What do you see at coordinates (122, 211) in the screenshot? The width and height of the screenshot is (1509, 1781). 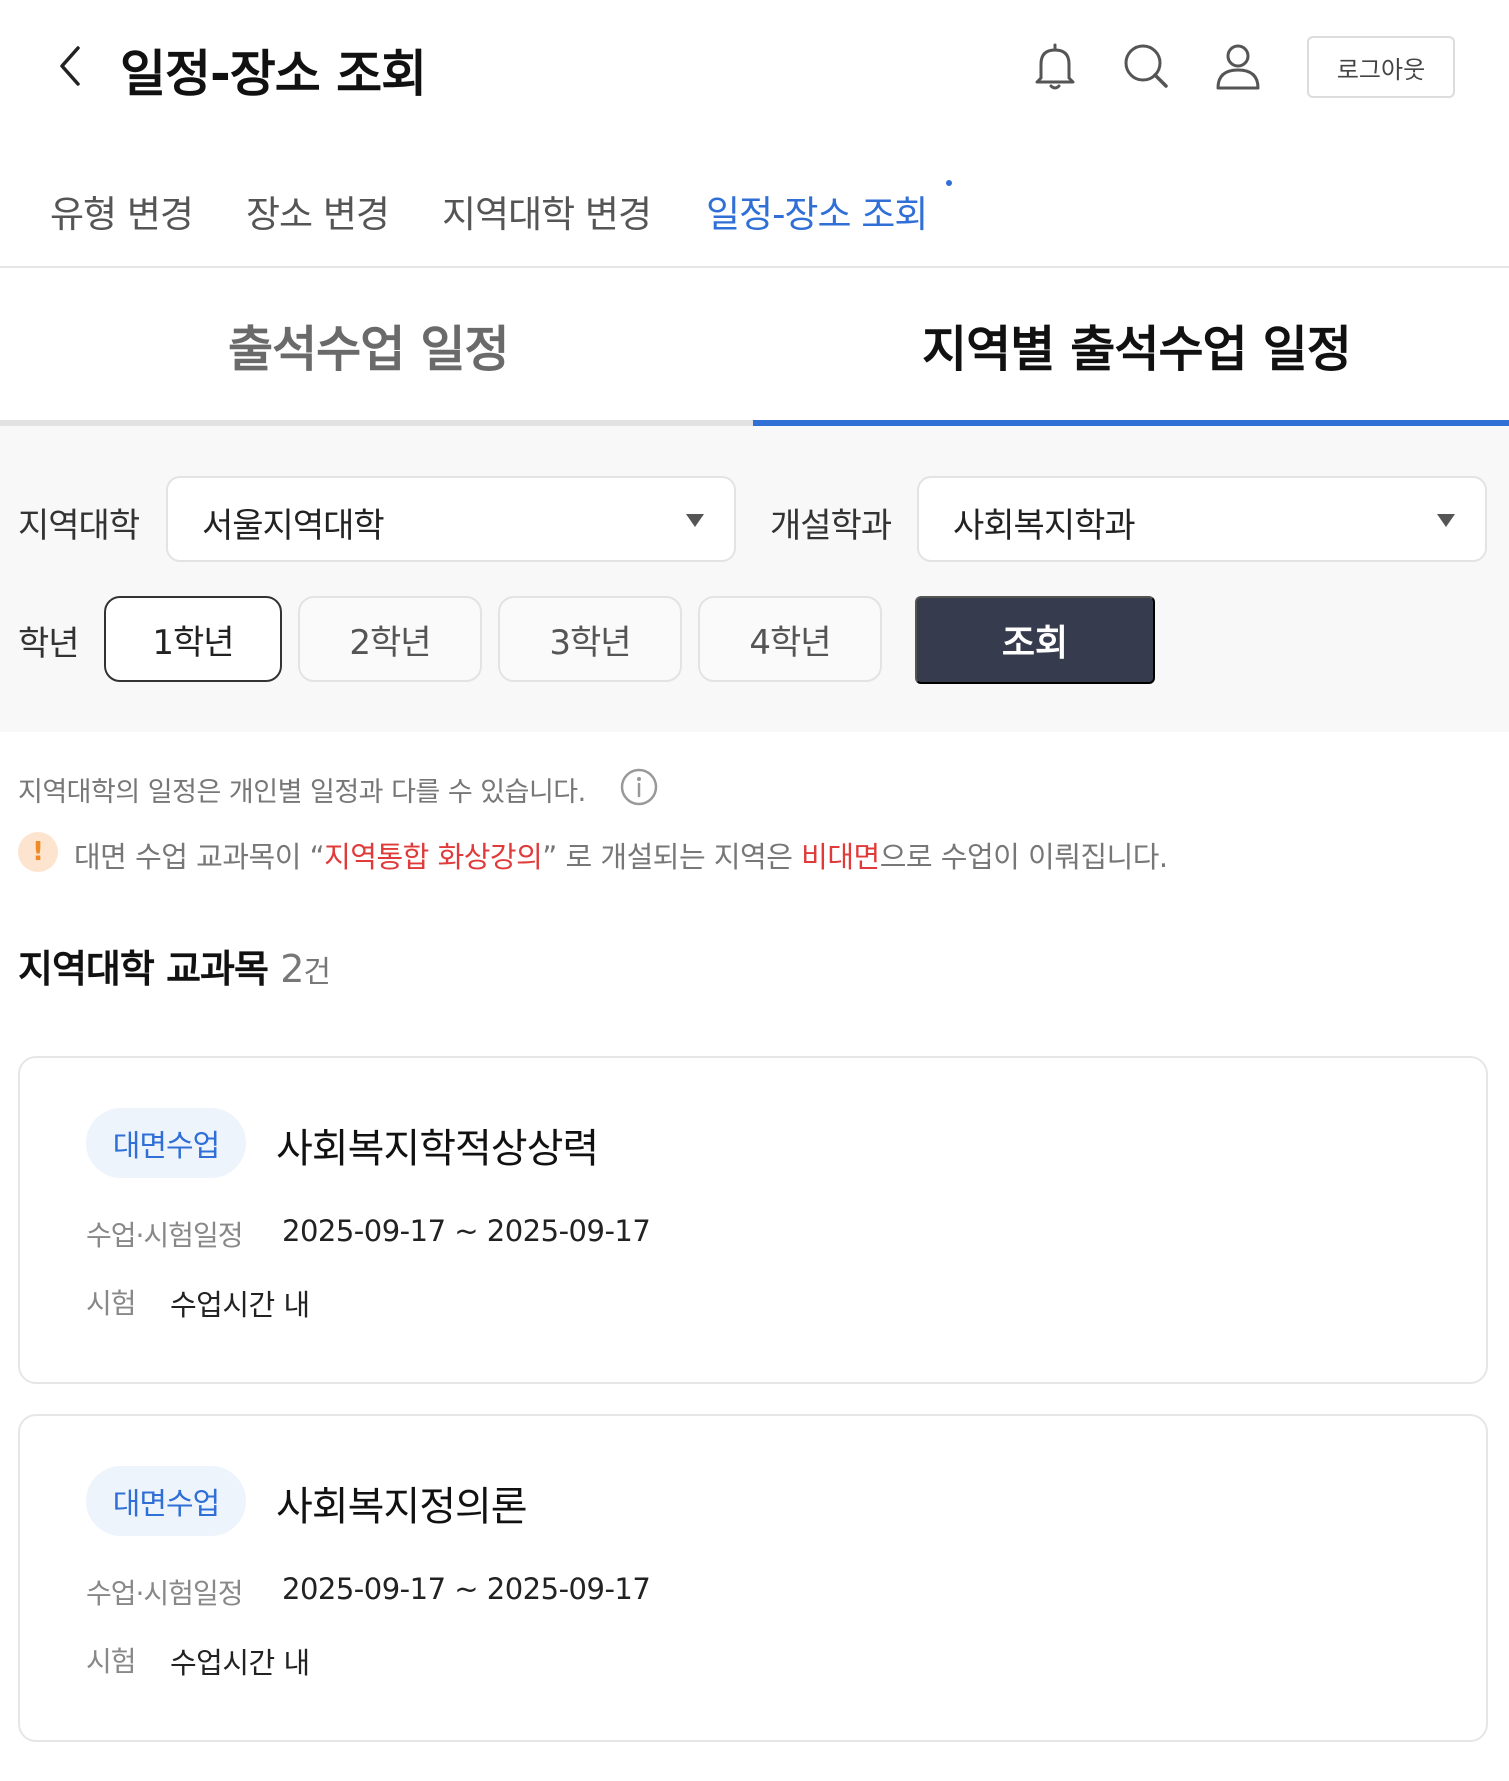 I see `subnav-item-type-change: 유형 변경` at bounding box center [122, 211].